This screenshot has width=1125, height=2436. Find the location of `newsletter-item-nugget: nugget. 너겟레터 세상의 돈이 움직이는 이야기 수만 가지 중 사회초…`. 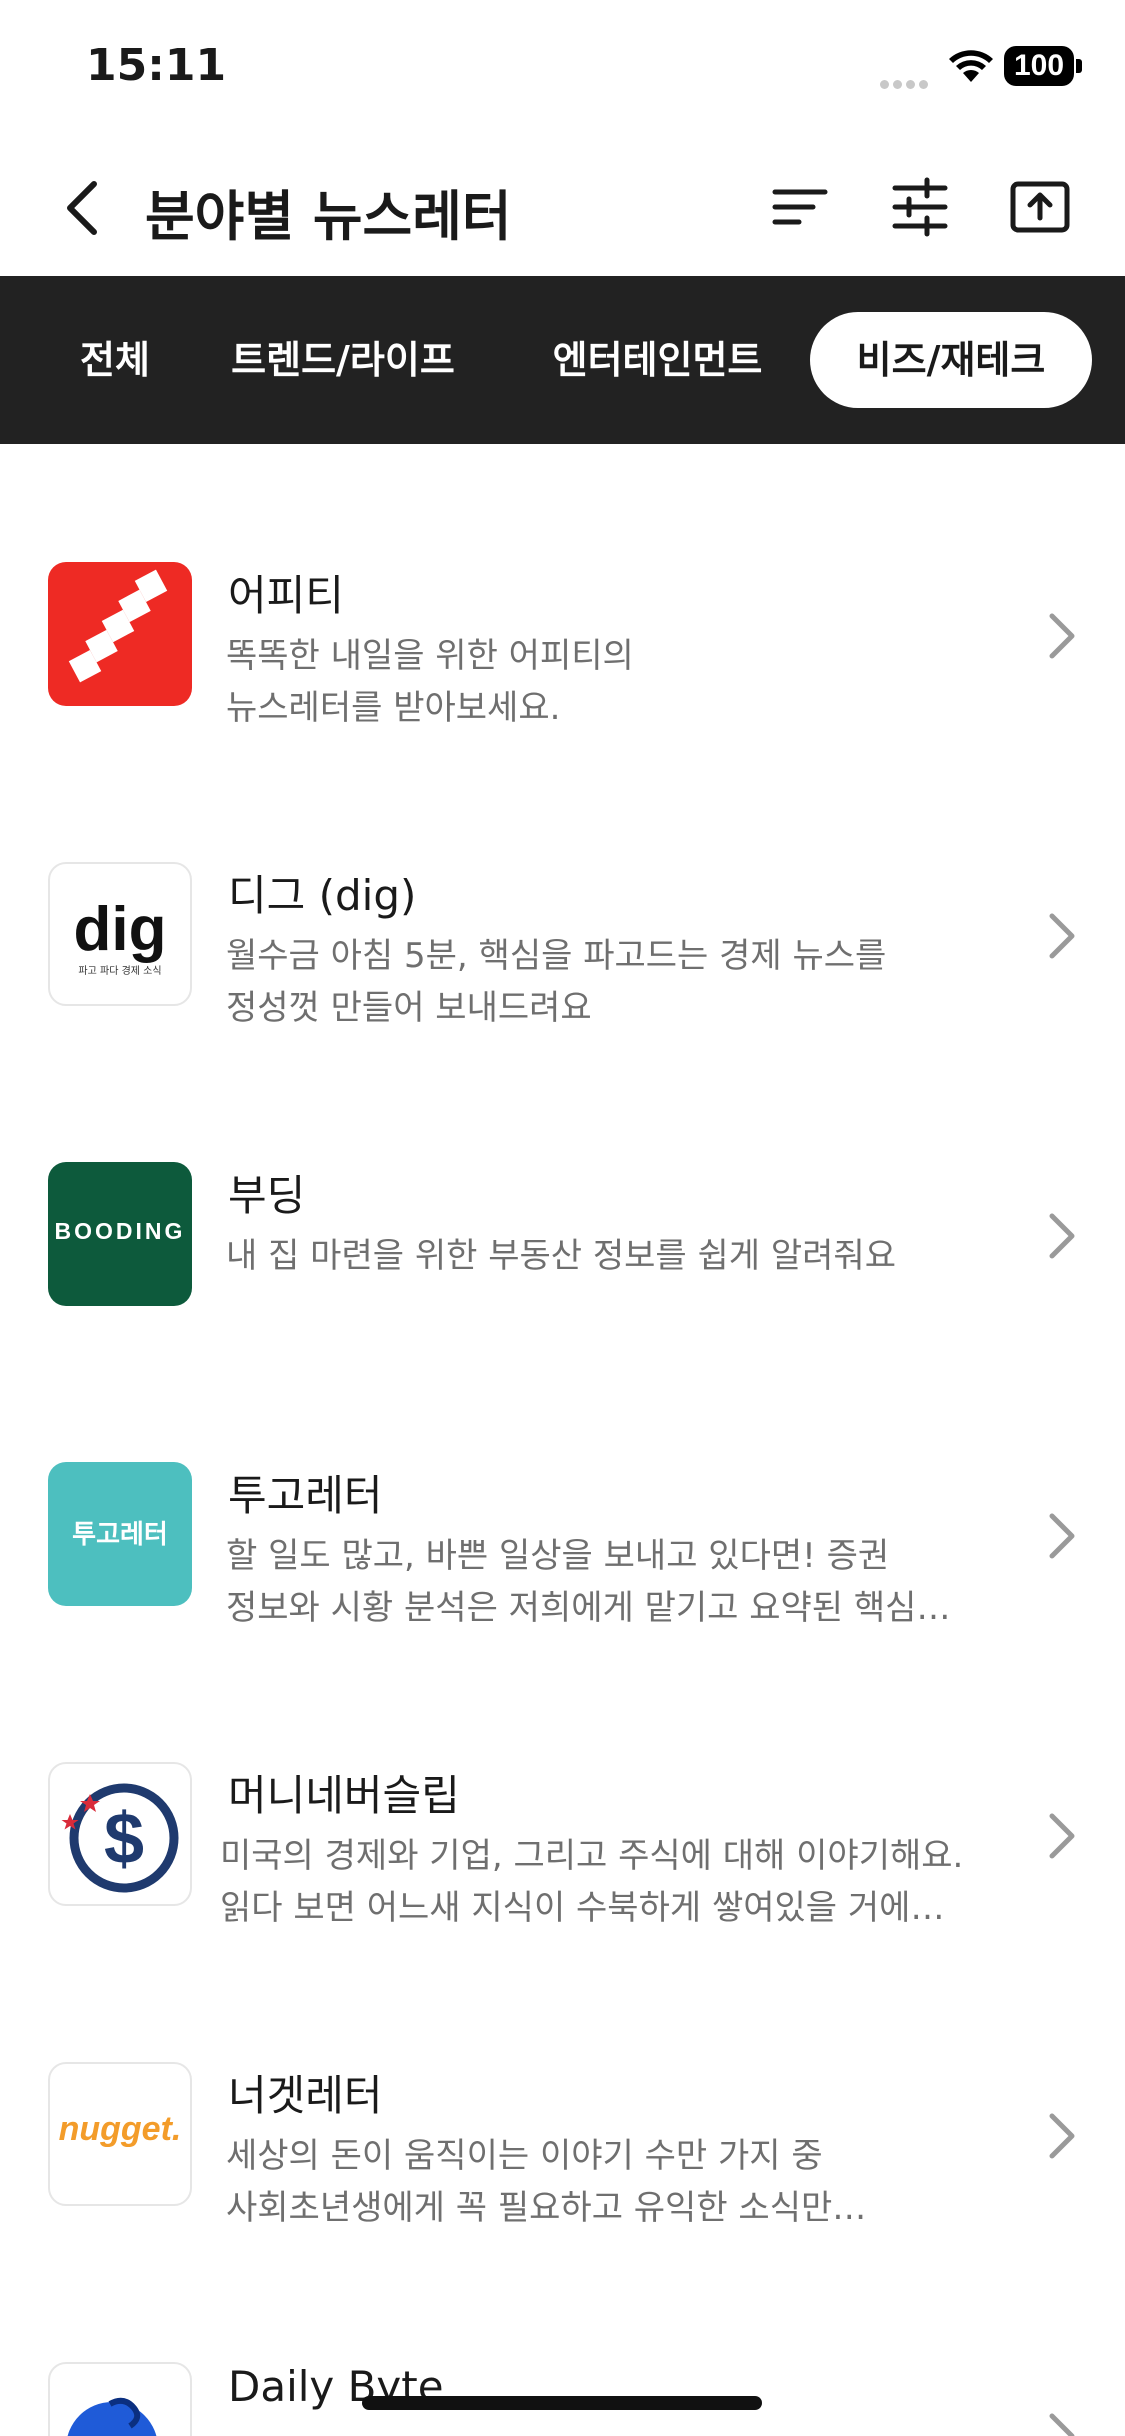

newsletter-item-nugget: nugget. 너겟레터 세상의 돈이 움직이는 이야기 수만 가지 중 사회초… is located at coordinates (562, 2212).